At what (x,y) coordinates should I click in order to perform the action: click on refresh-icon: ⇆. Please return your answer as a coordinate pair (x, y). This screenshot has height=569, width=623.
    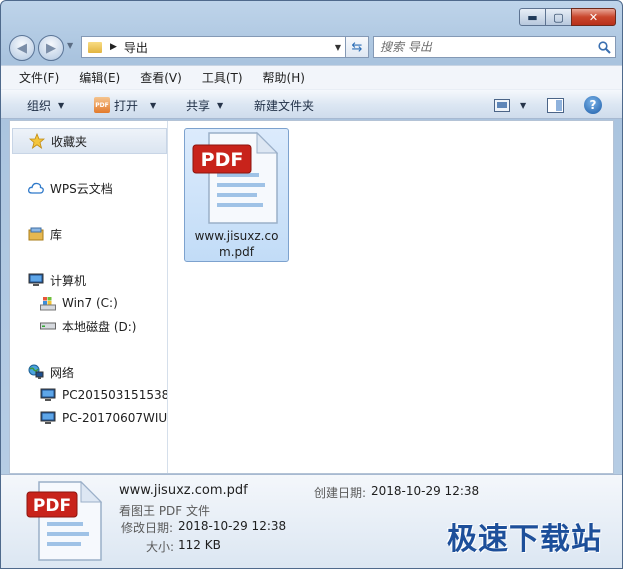
    Looking at the image, I should click on (357, 47).